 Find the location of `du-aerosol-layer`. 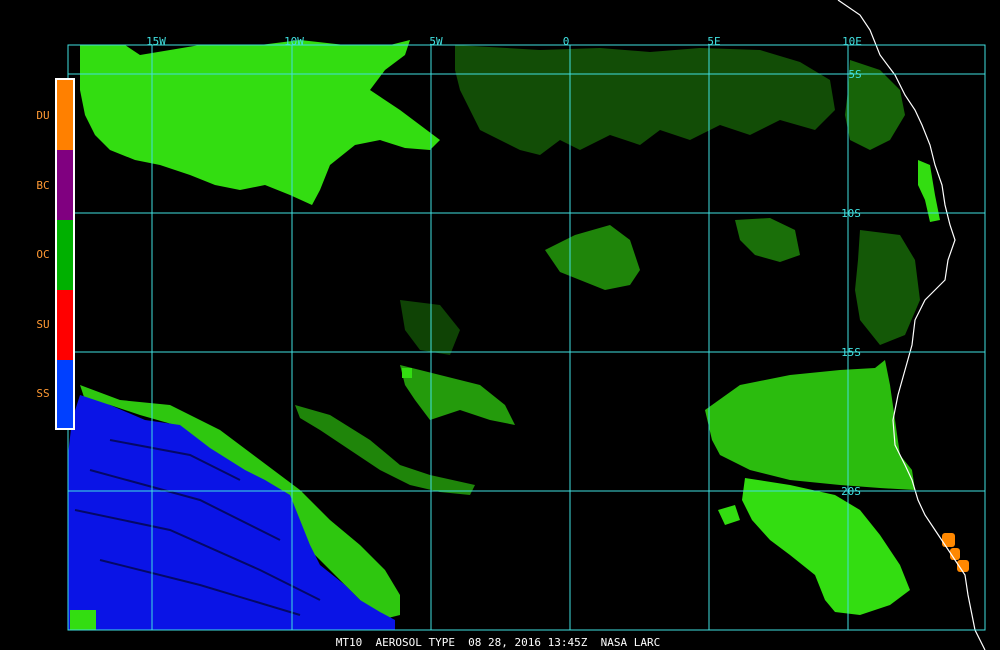

du-aerosol-layer is located at coordinates (955, 552).